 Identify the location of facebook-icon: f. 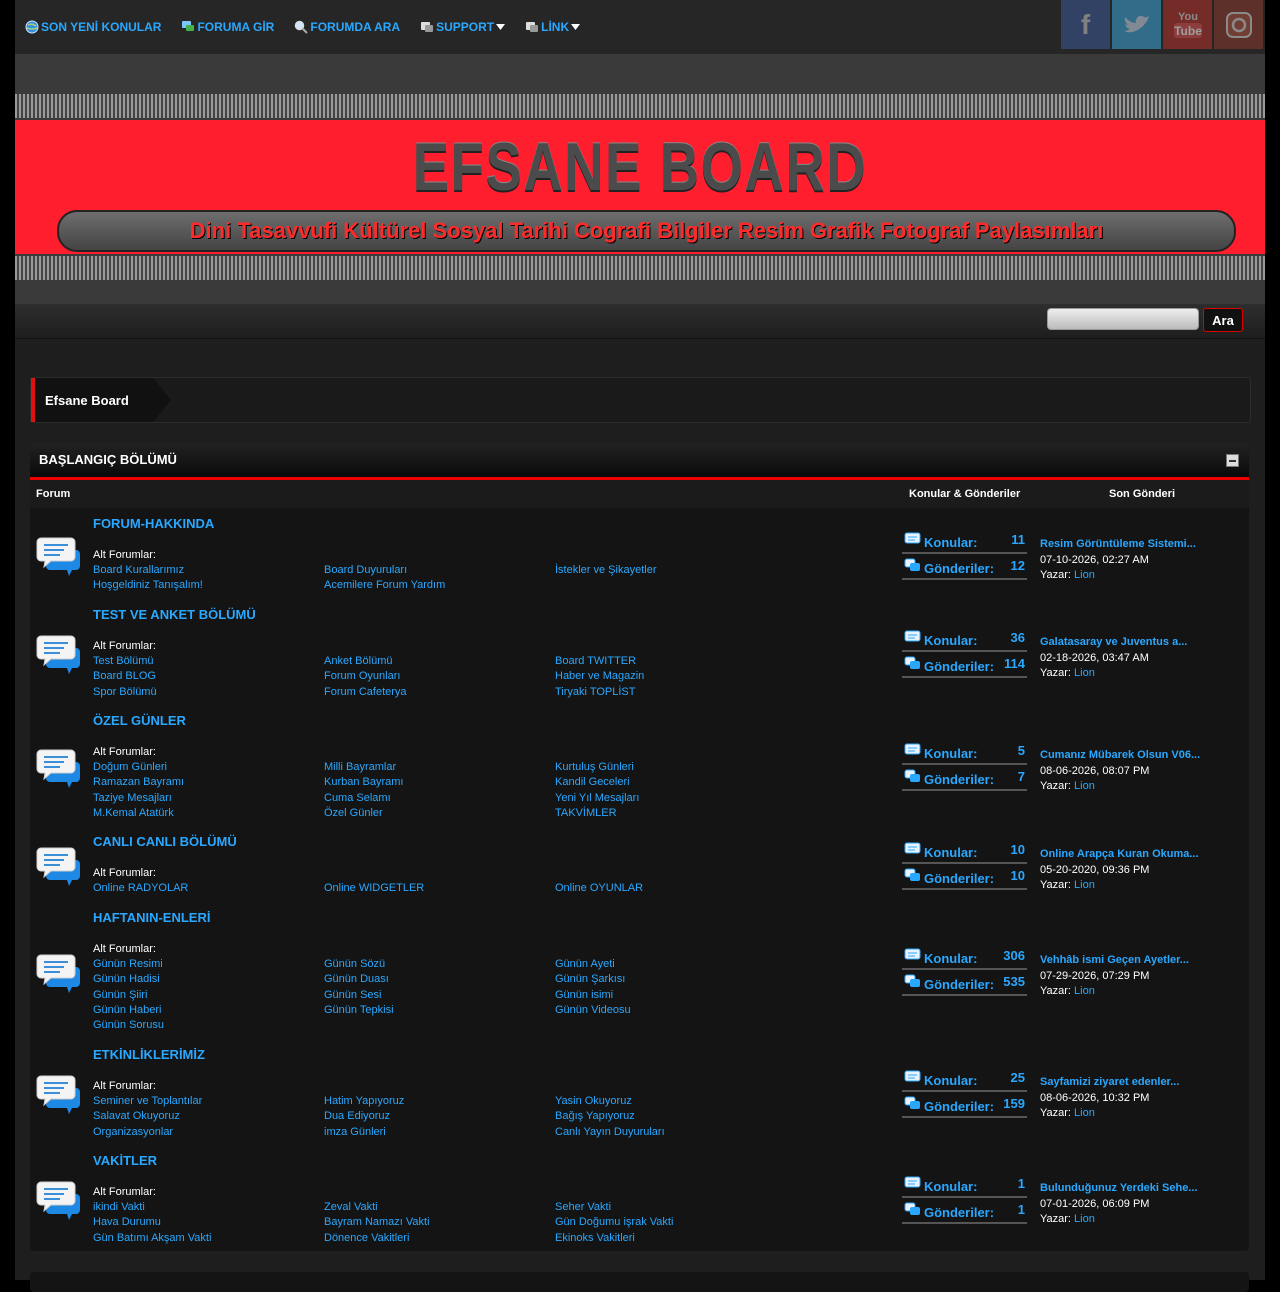
(1085, 24).